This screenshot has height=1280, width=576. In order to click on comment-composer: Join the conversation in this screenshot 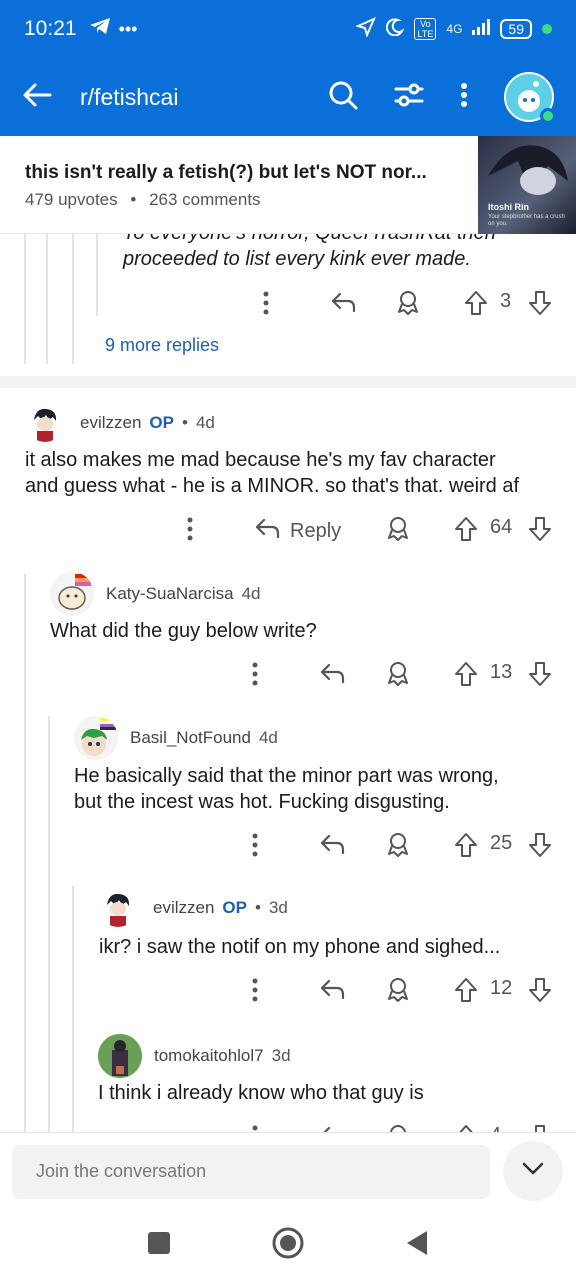, I will do `click(288, 1171)`.